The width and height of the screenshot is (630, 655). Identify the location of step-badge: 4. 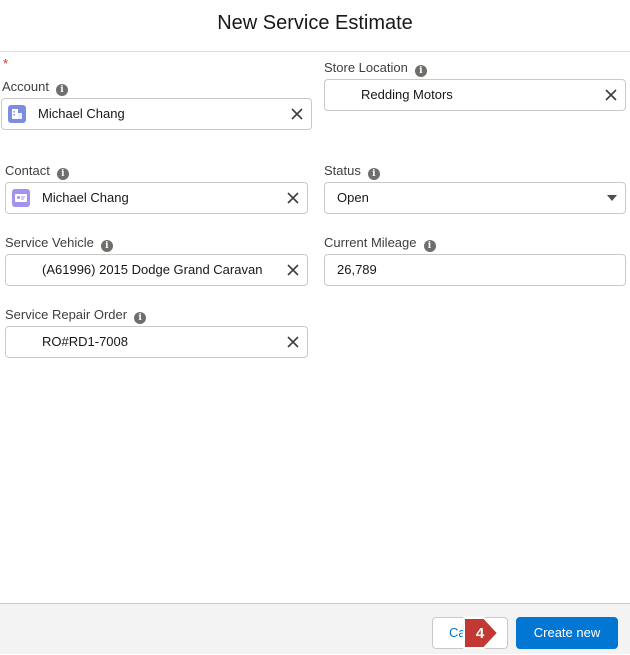
(481, 633).